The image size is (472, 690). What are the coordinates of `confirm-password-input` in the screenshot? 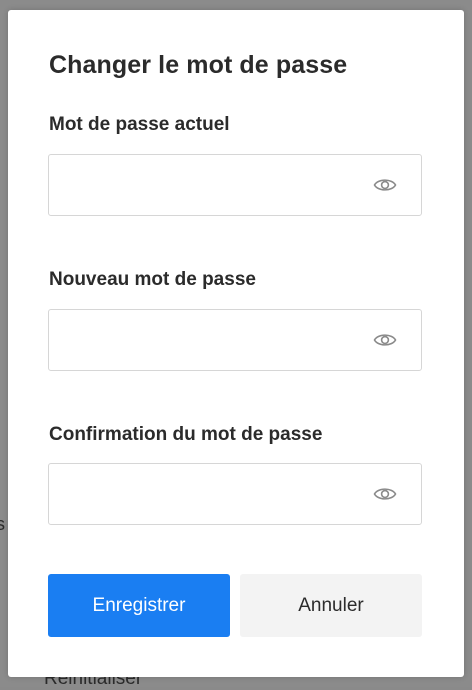 It's located at (204, 494).